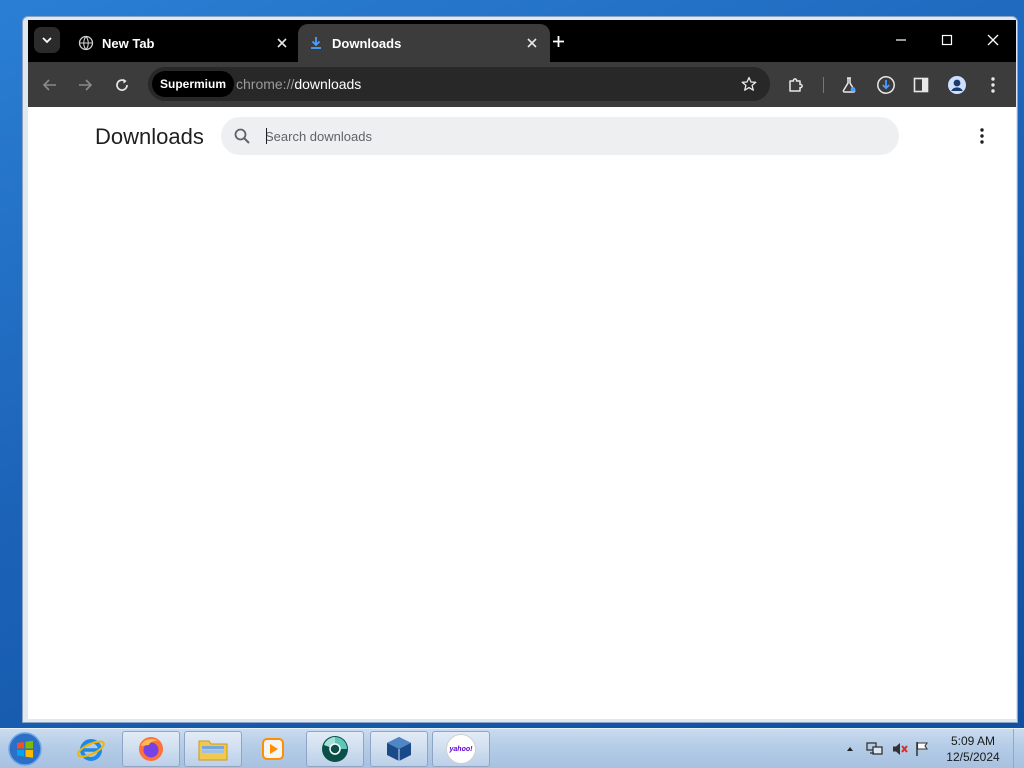 The height and width of the screenshot is (768, 1024). I want to click on virtualbox-icon, so click(399, 749).